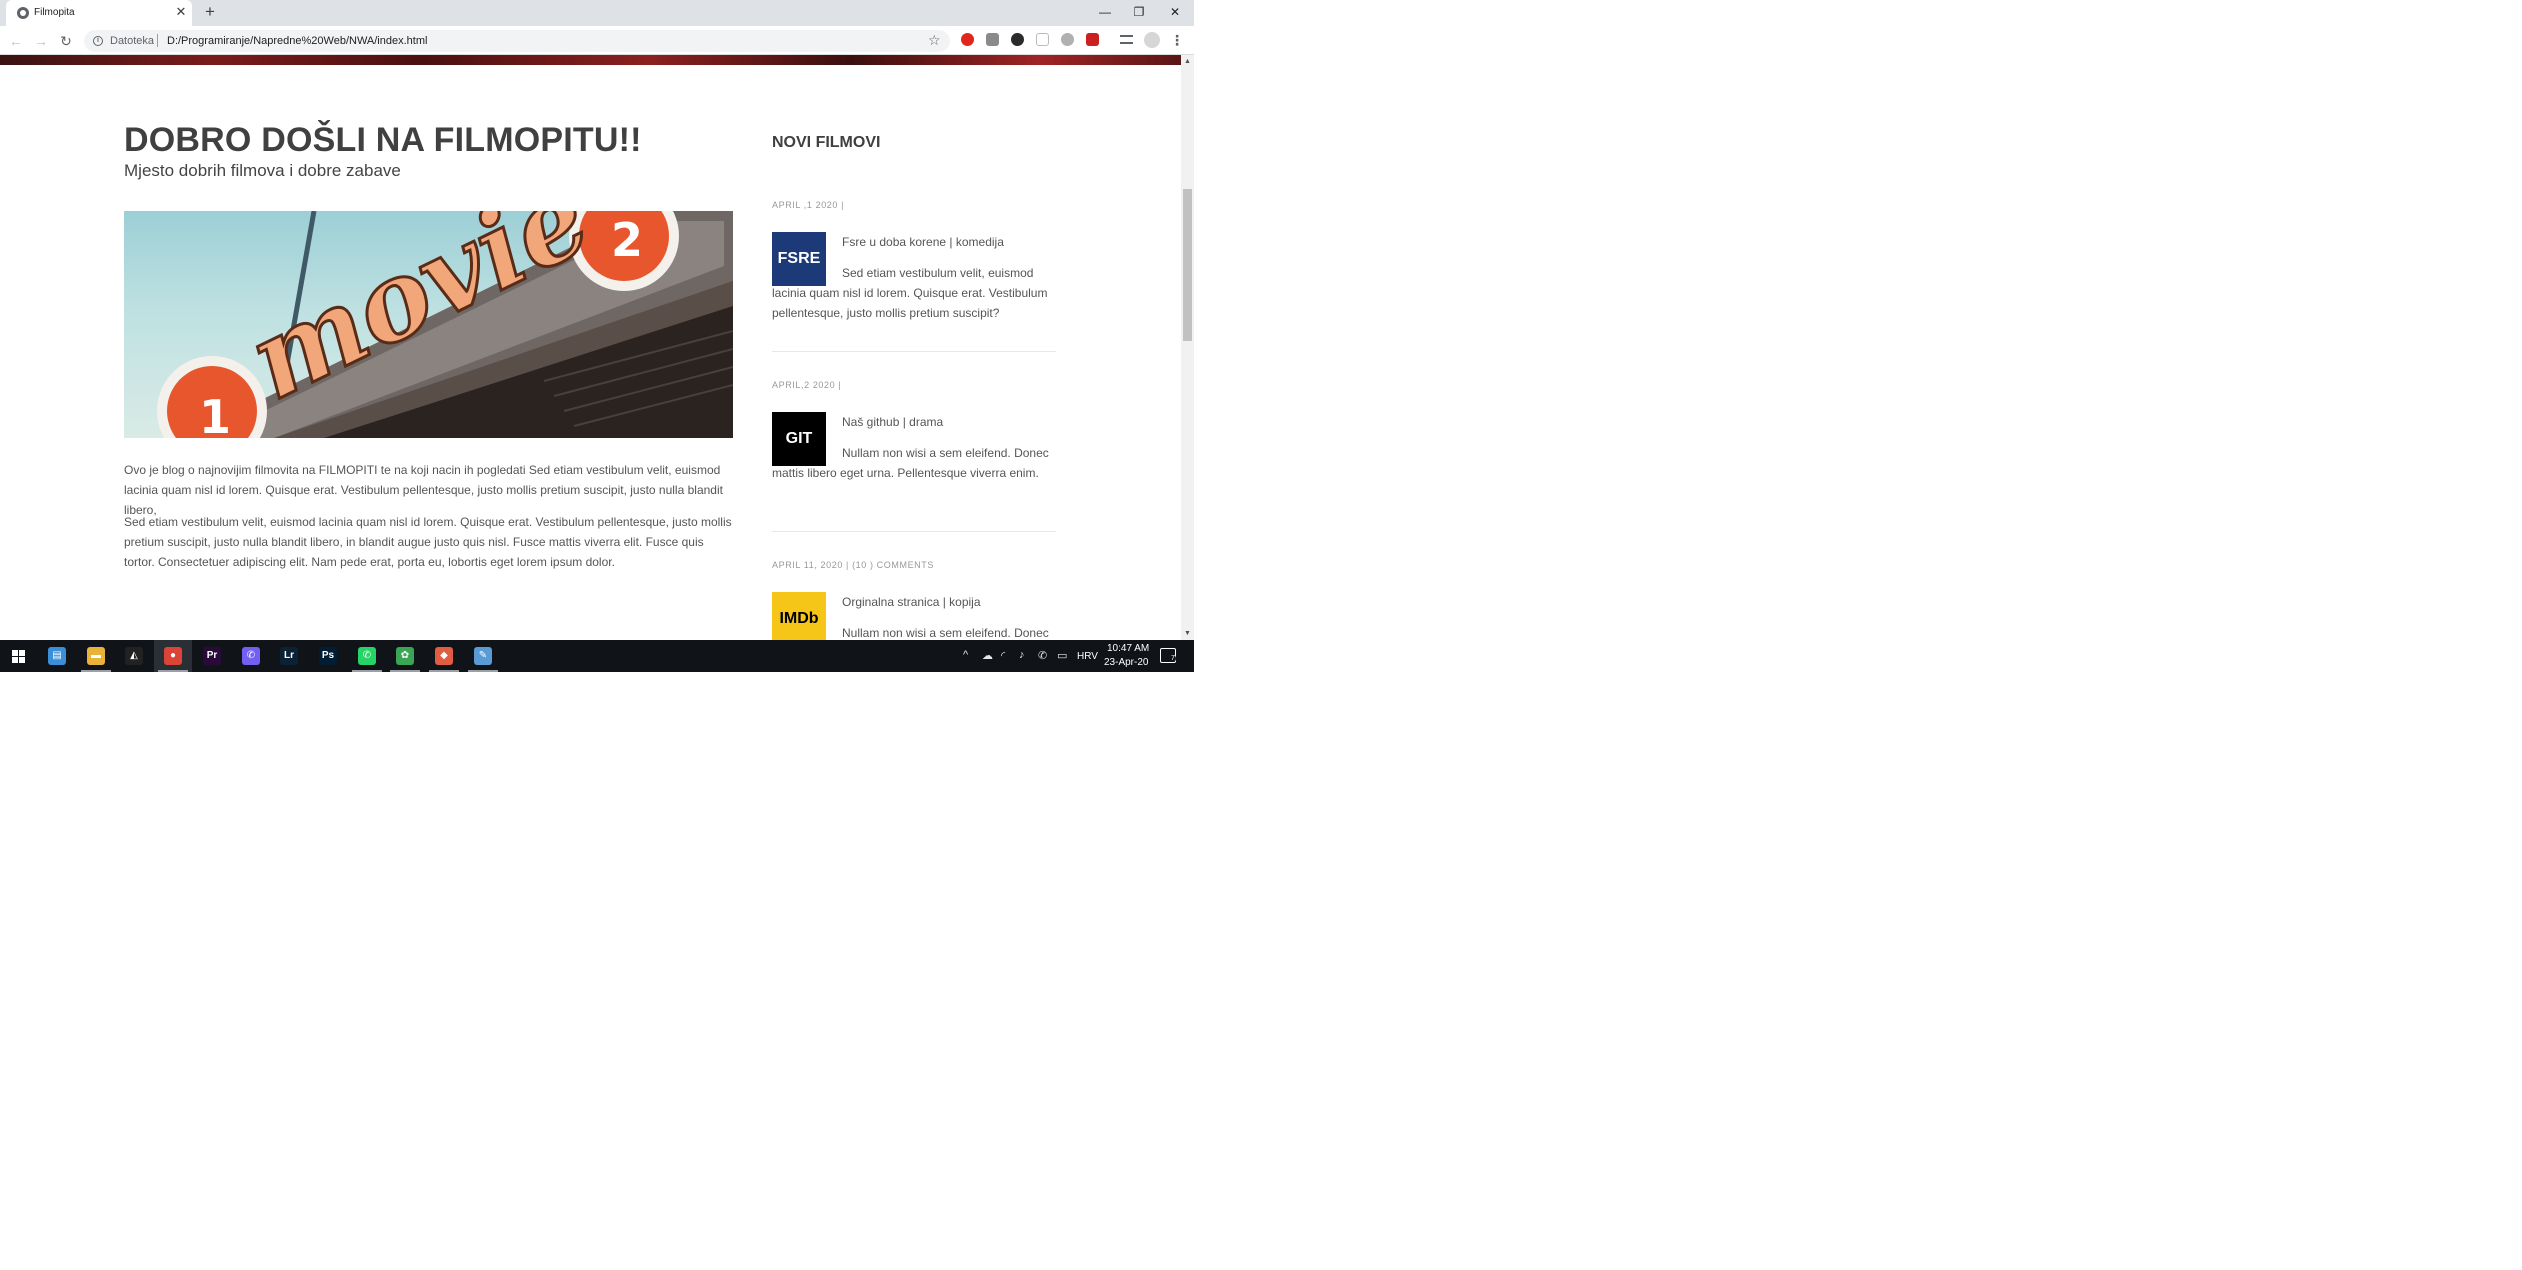 The height and width of the screenshot is (1270, 2522). Describe the element at coordinates (1173, 658) in the screenshot. I see `notification-count: 7` at that location.